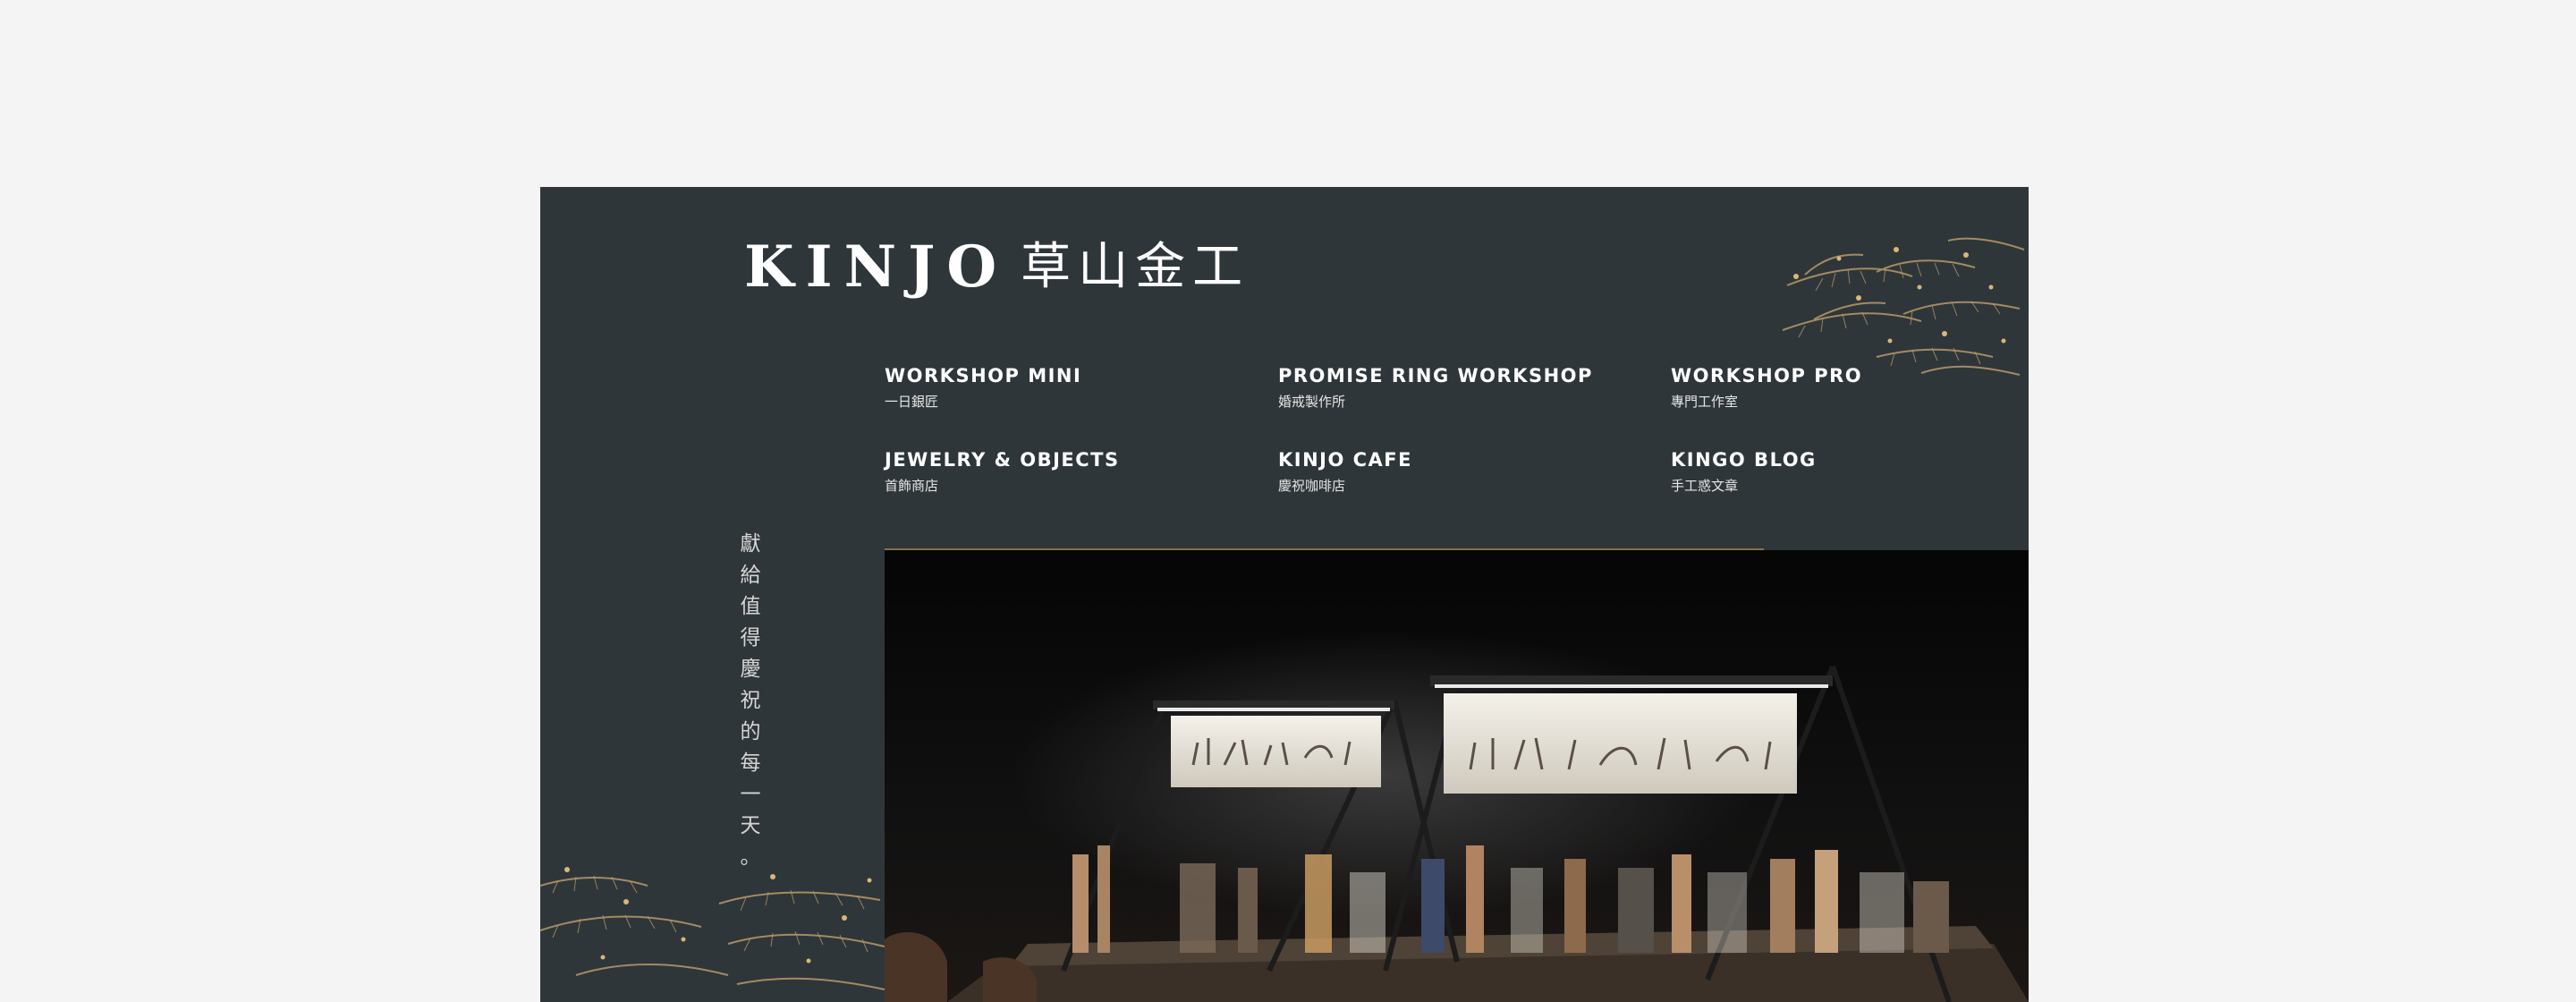 The image size is (2576, 1002). Describe the element at coordinates (912, 486) in the screenshot. I see `nav-item-subtitle: 首飾商店` at that location.